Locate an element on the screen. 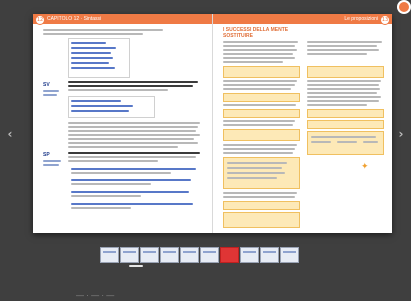 This screenshot has height=301, width=411. prev-page-arrow-icon: ‹ is located at coordinates (10, 134).